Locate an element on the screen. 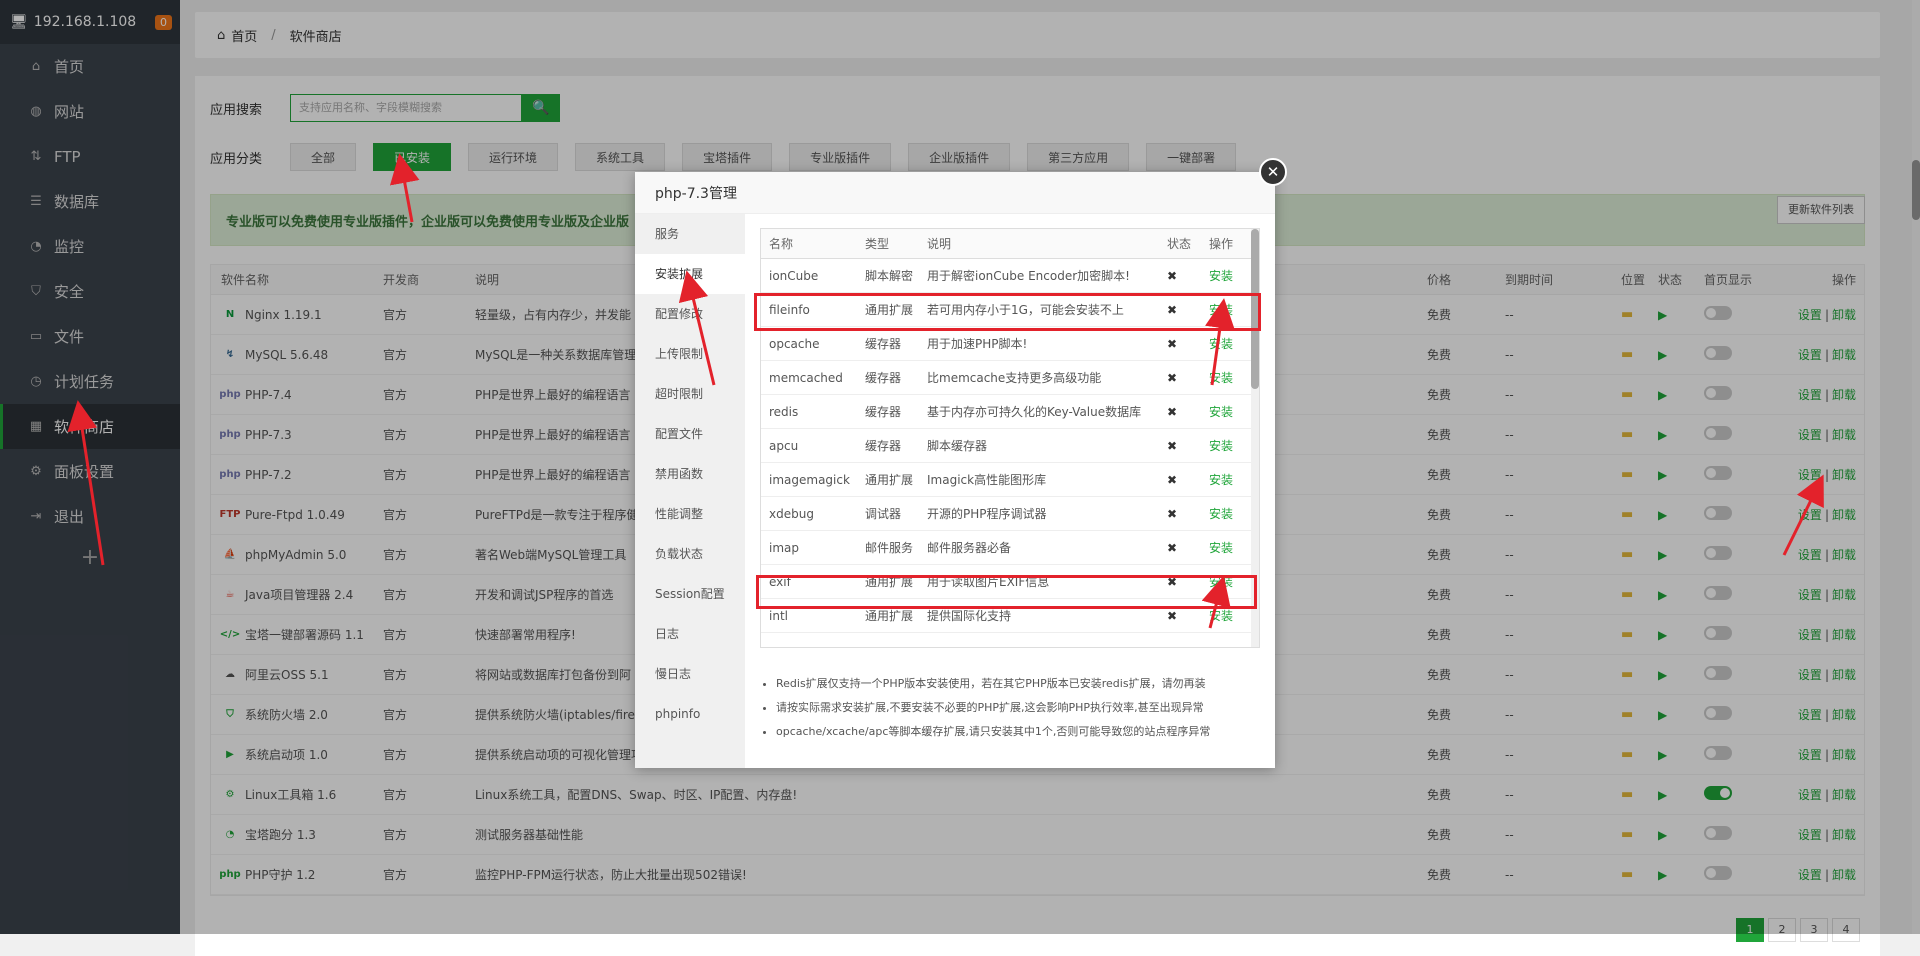 The height and width of the screenshot is (956, 1920). modal-menu-item-9: Session配置 is located at coordinates (690, 594).